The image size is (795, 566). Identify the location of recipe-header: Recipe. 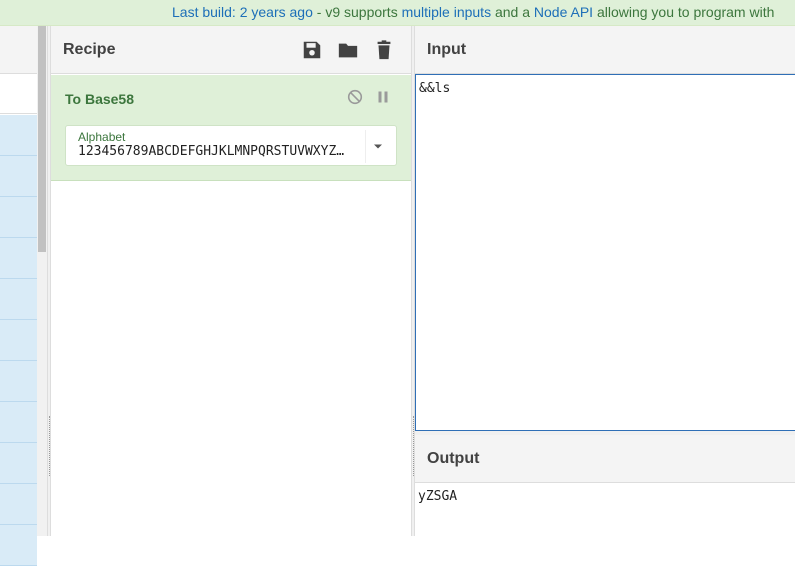
(231, 50).